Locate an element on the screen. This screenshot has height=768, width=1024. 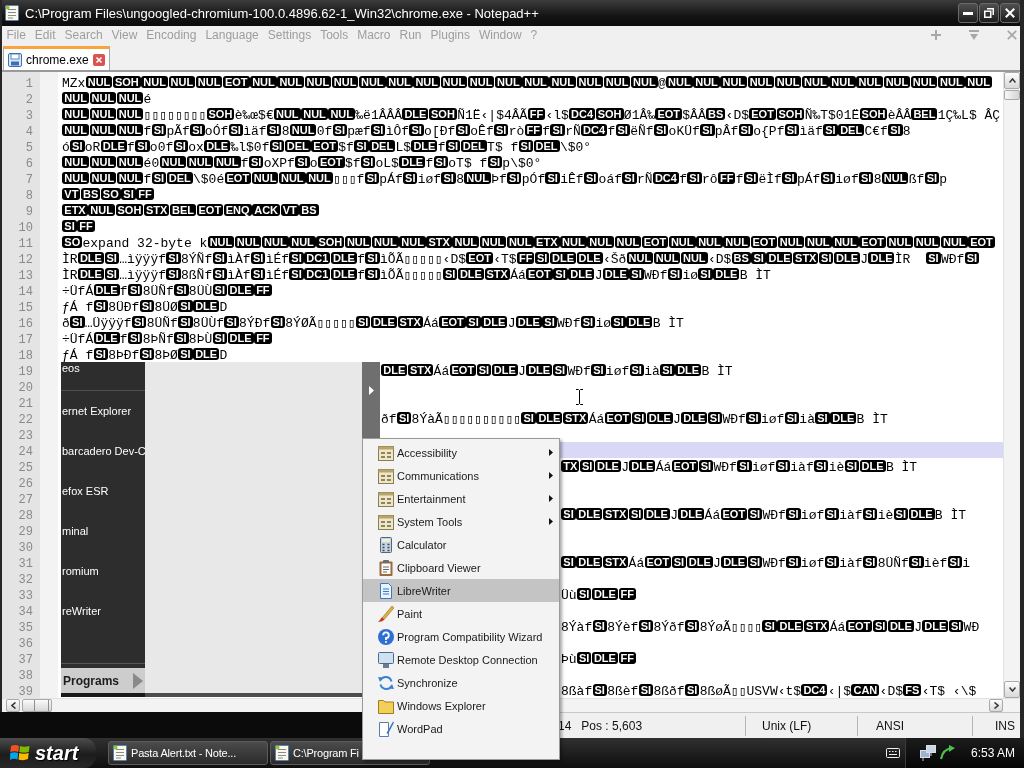
tab: chrome.exe is located at coordinates (56, 58).